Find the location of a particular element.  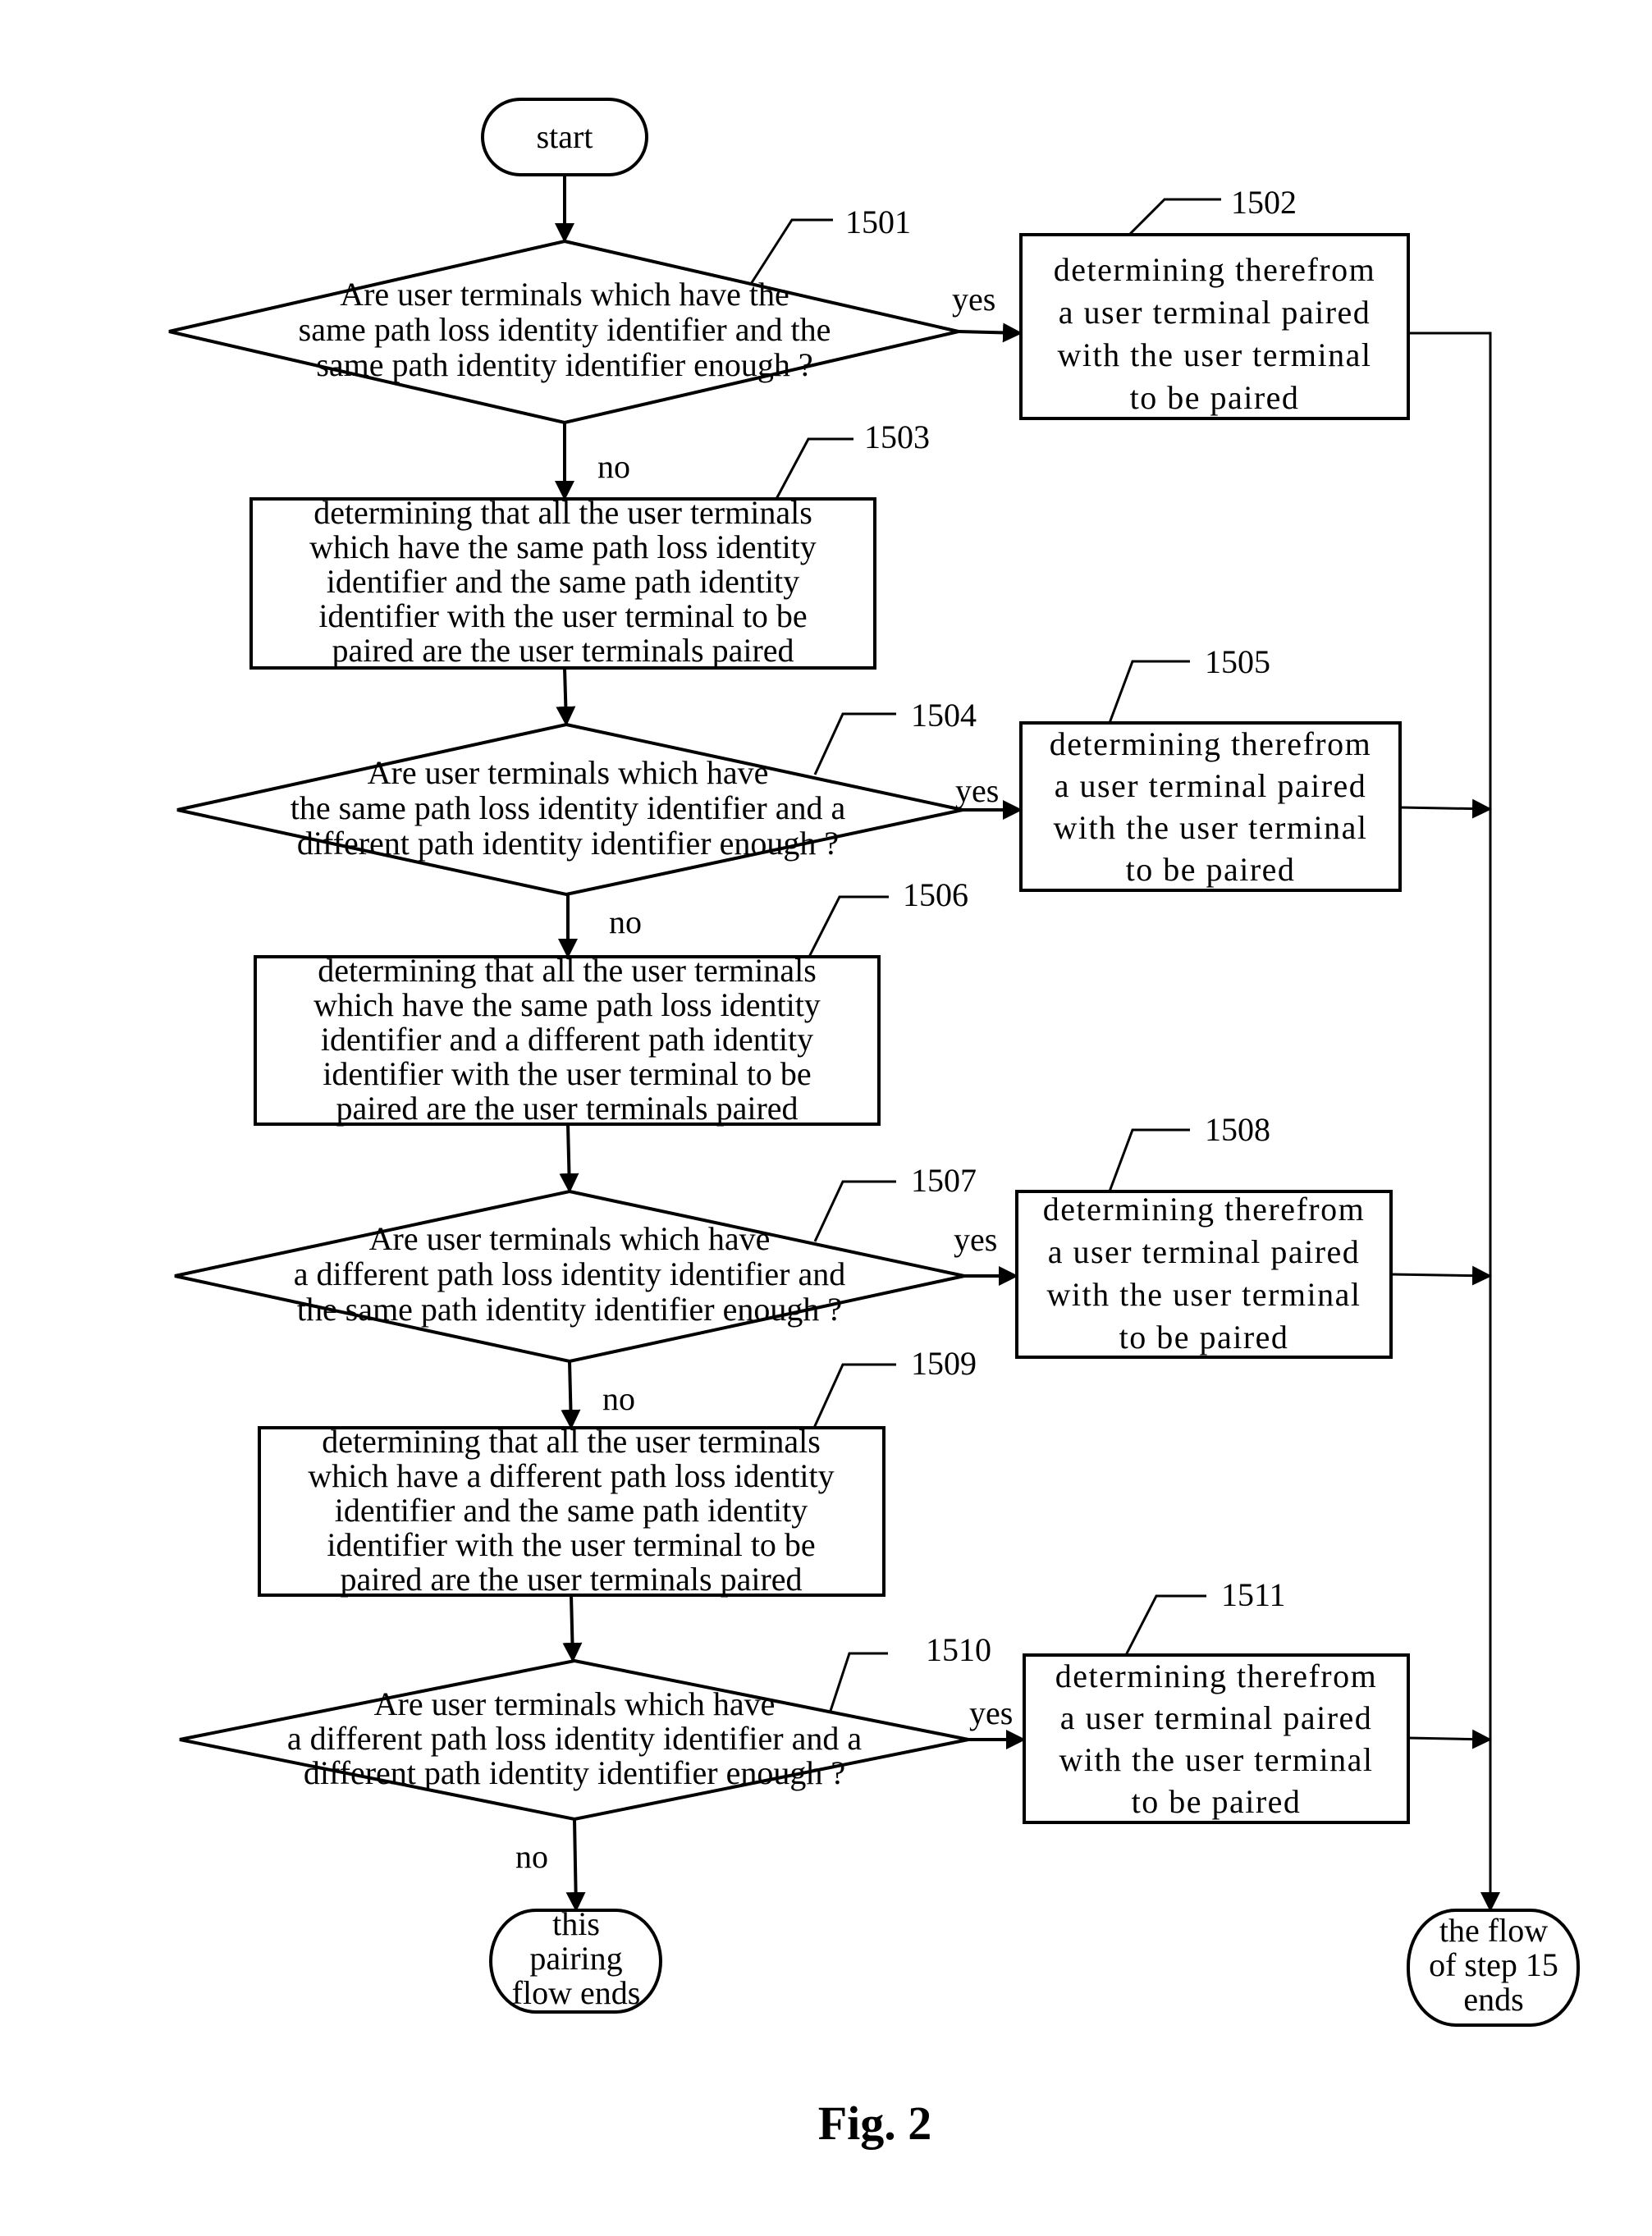

yes-label-1507: yes is located at coordinates (975, 1239).